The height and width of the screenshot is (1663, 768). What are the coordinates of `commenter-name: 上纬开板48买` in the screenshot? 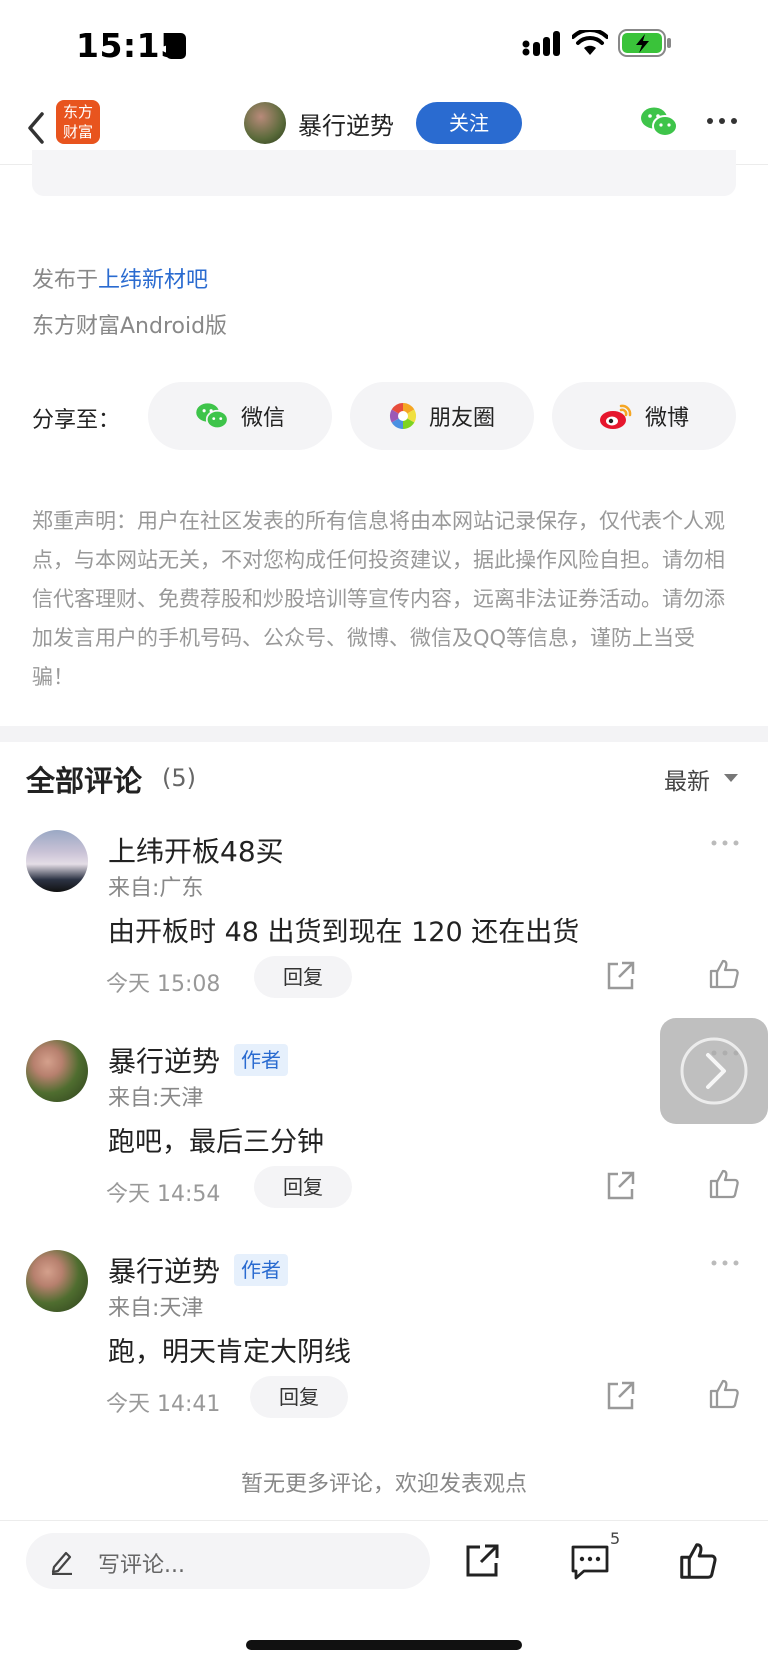 It's located at (196, 850).